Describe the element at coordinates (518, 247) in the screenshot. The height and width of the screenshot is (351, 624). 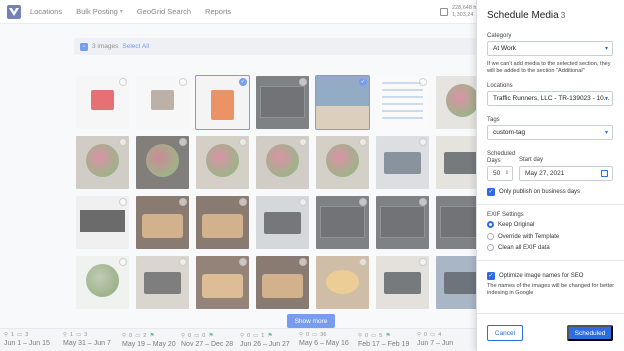
I see `exif-option-clean: Clean all EXIF data` at that location.